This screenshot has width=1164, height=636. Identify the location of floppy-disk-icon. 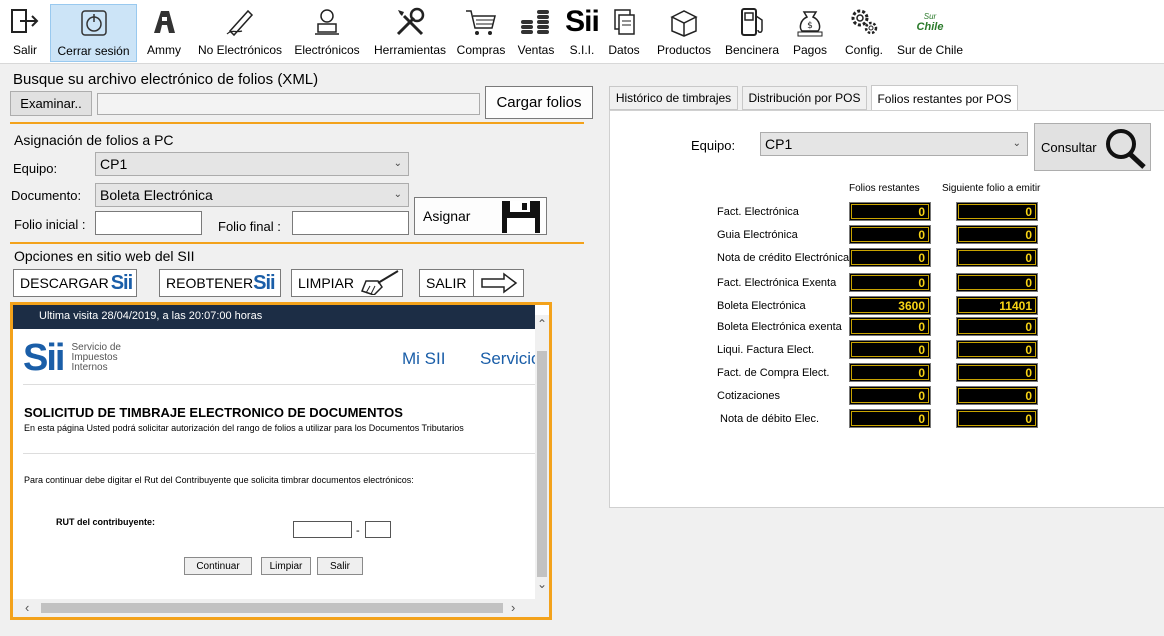
(521, 218).